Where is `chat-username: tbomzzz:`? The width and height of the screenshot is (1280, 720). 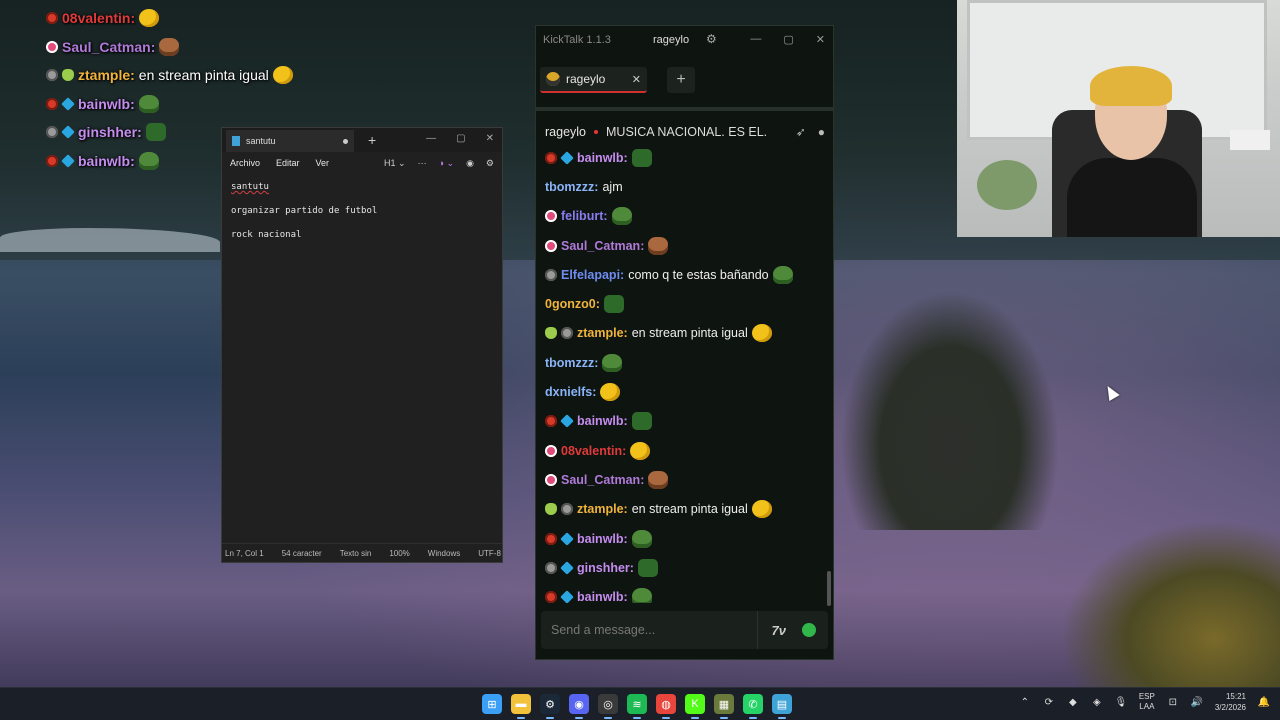 chat-username: tbomzzz: is located at coordinates (571, 187).